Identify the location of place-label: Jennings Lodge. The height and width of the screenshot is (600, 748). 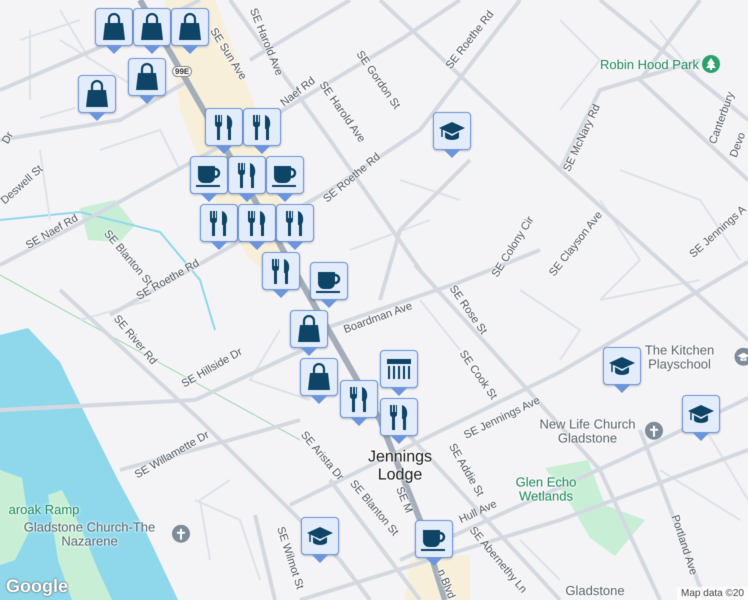
(400, 466).